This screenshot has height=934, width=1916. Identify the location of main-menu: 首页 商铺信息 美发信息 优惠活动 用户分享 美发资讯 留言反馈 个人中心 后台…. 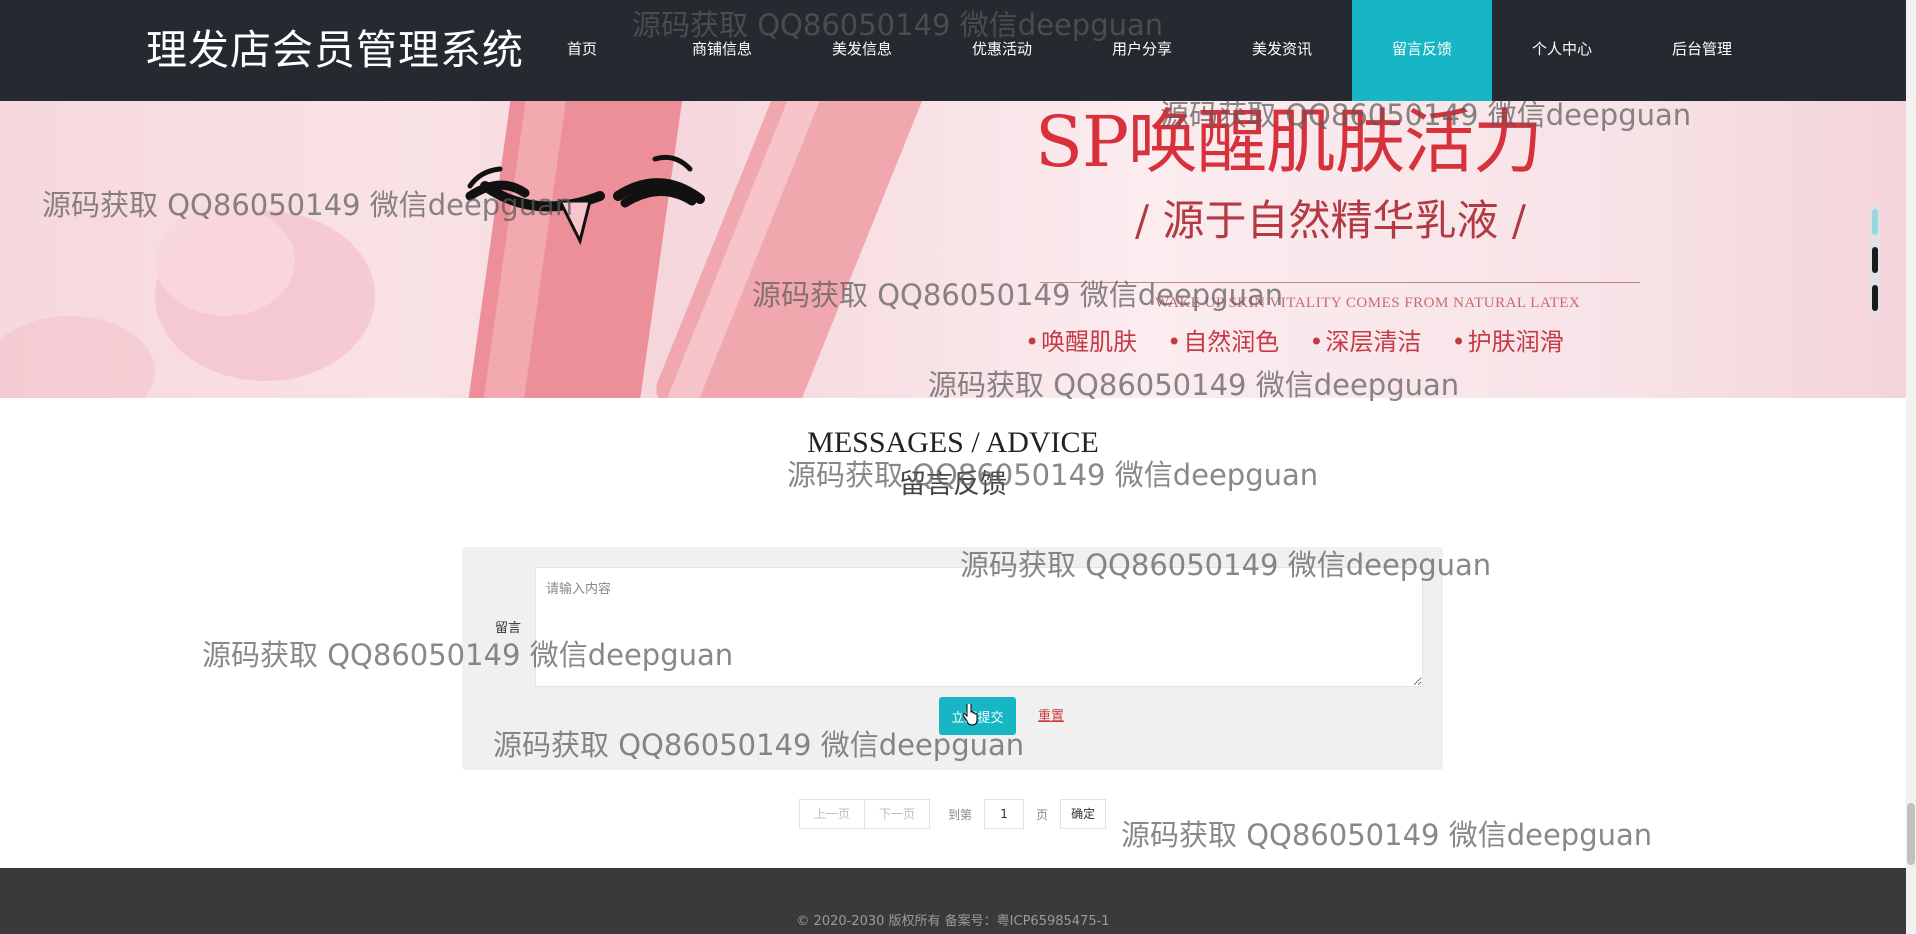
(1142, 50).